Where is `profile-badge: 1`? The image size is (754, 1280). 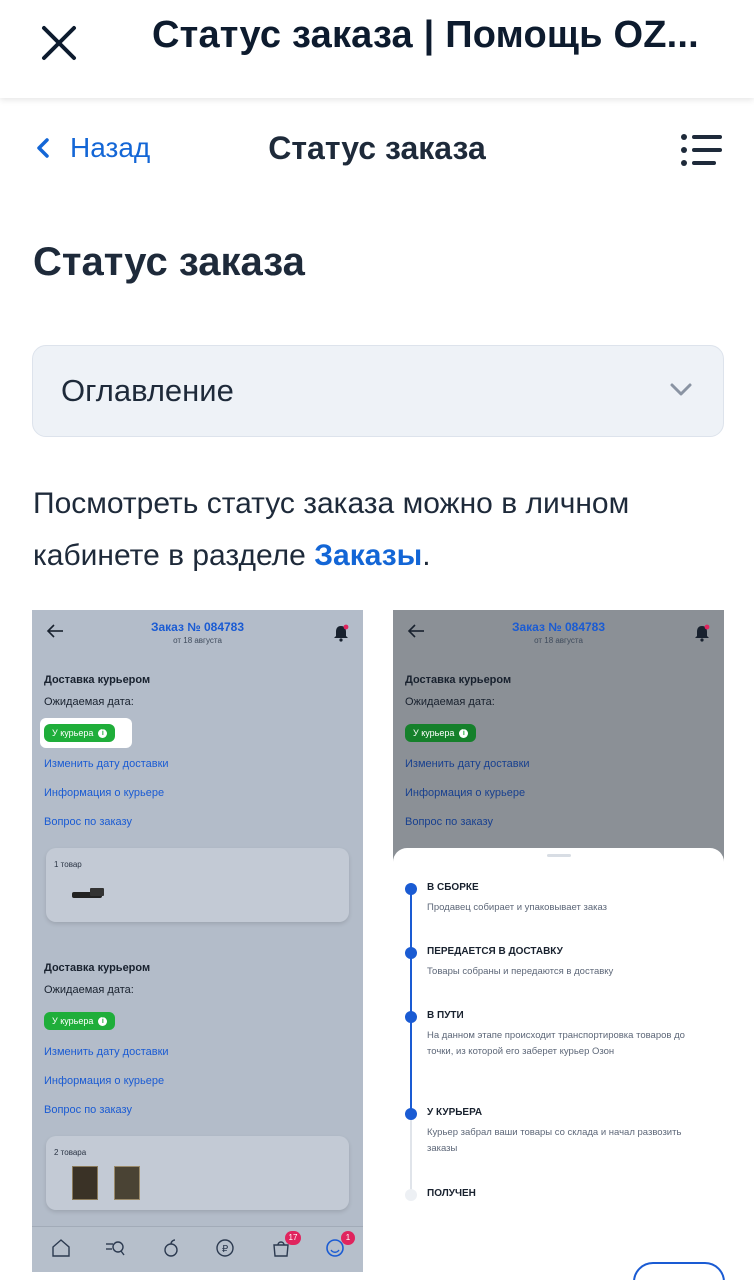
profile-badge: 1 is located at coordinates (348, 1238).